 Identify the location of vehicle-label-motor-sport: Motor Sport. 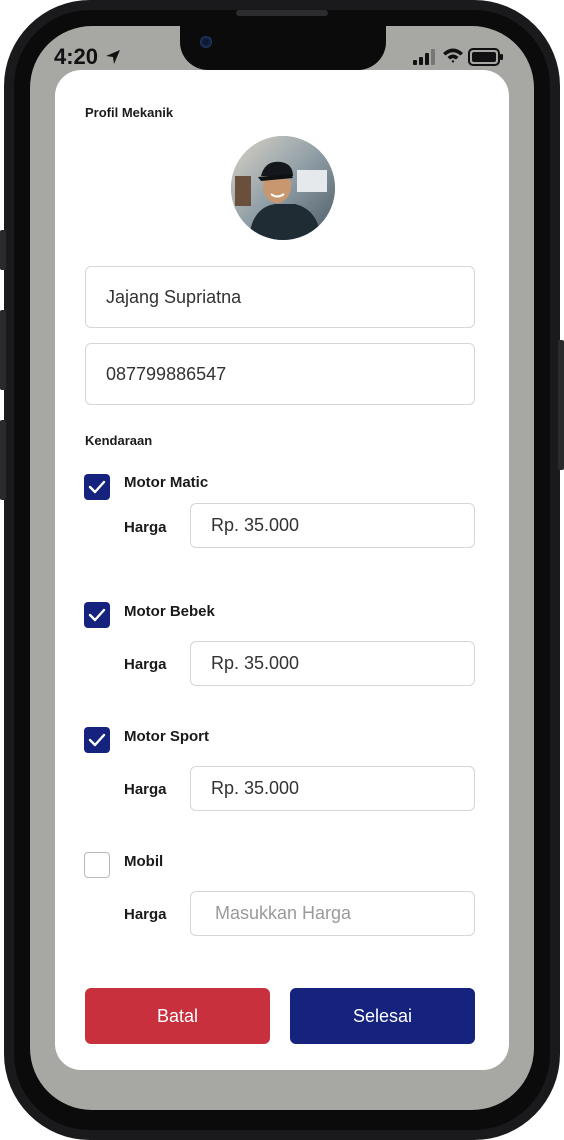
(166, 736).